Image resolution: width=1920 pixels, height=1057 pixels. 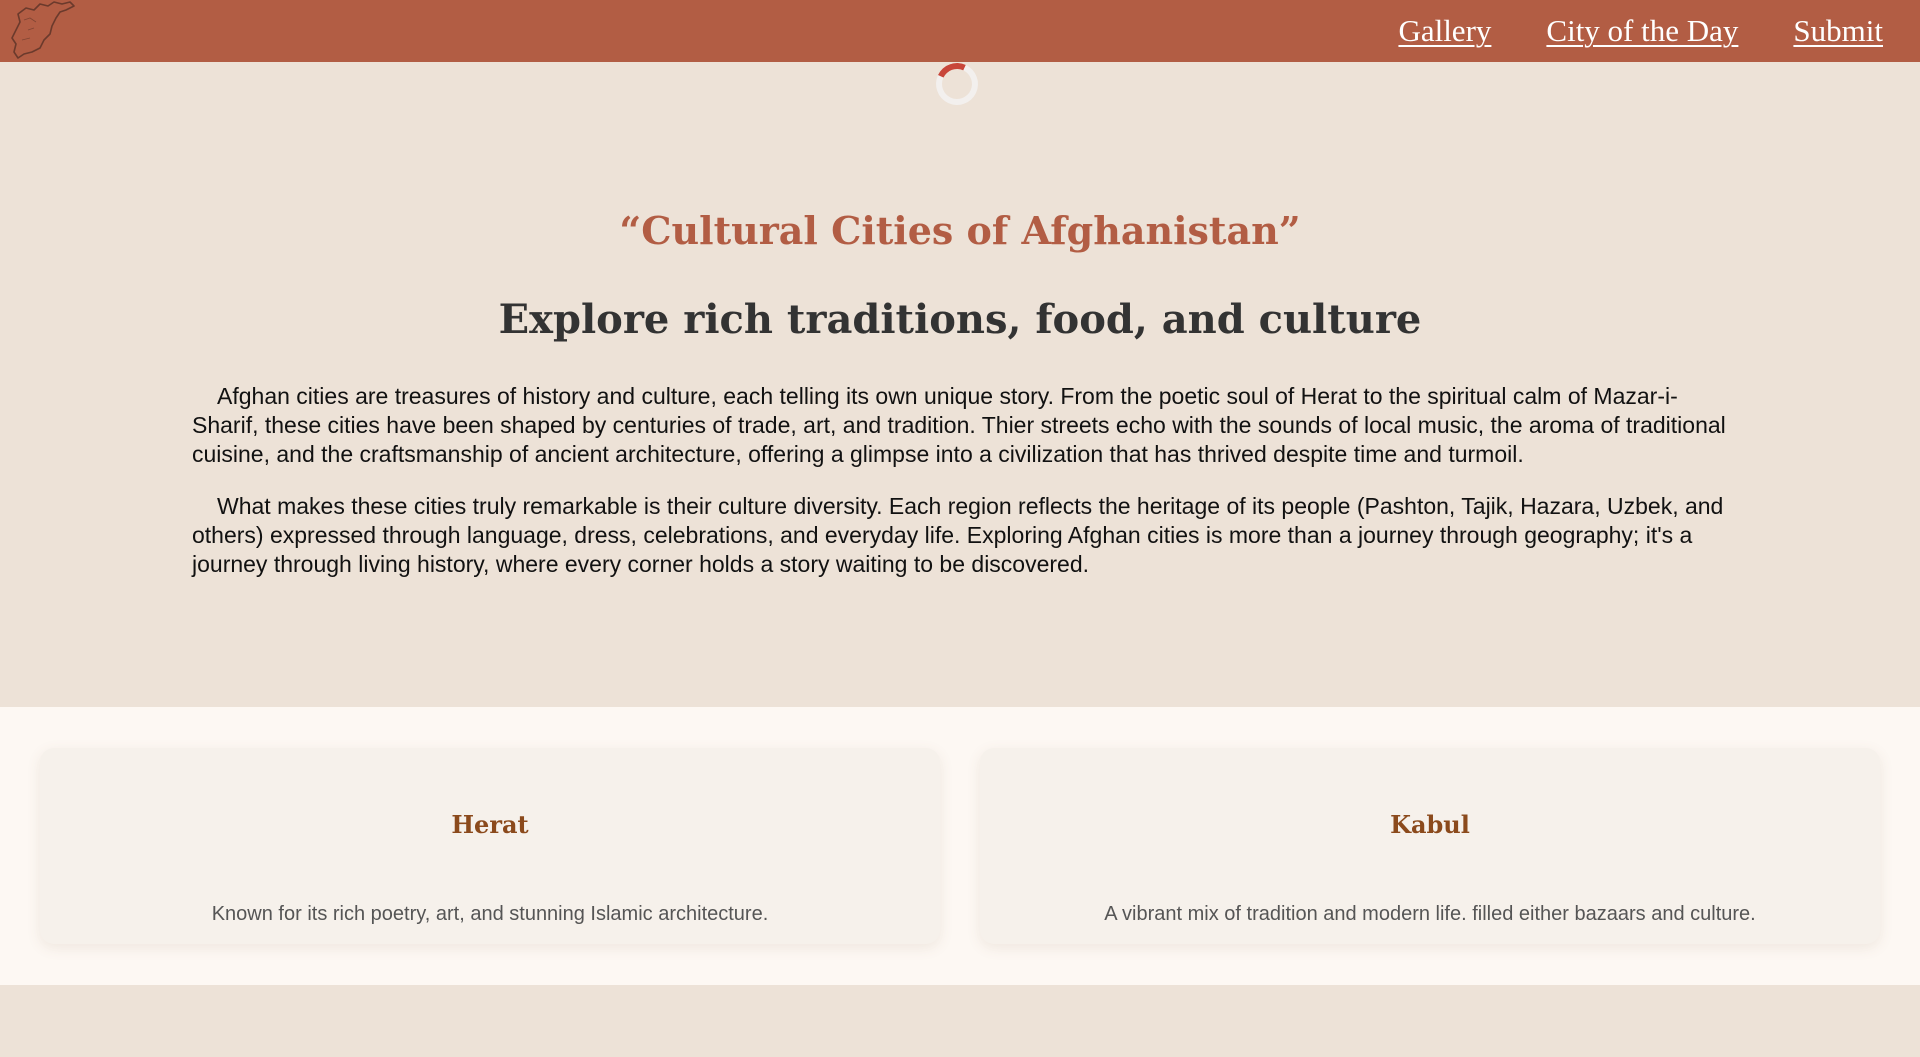 I want to click on page-title: “Cultural Cities of Afghanistan”, so click(x=960, y=230).